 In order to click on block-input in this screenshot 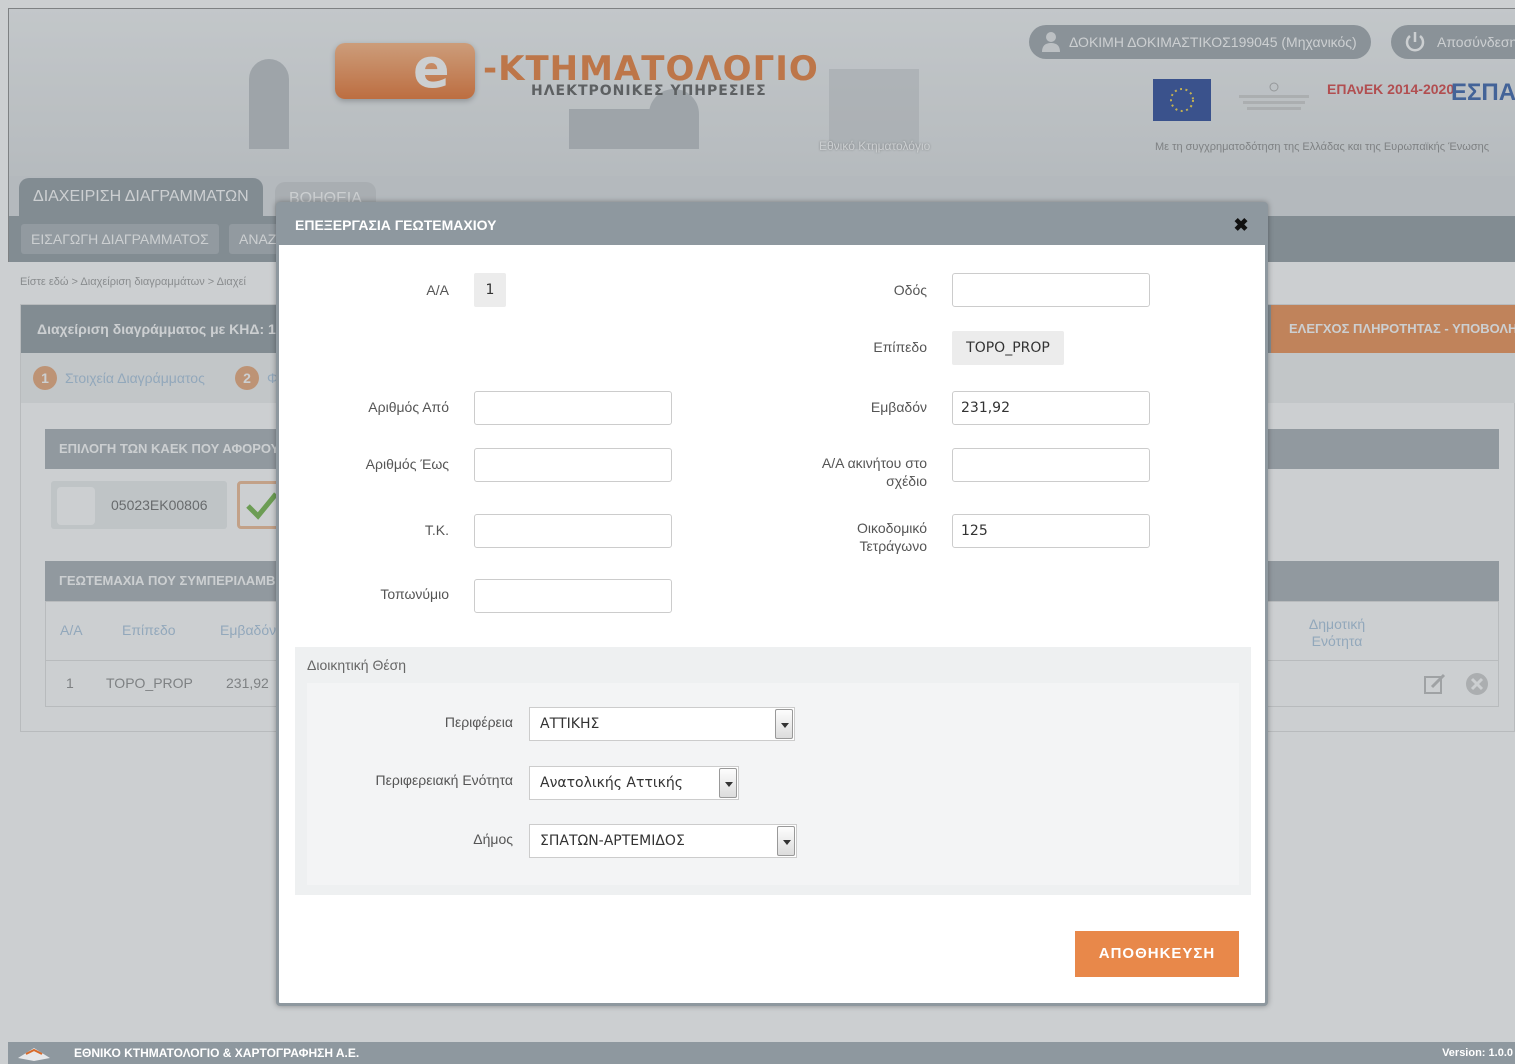, I will do `click(1051, 531)`.